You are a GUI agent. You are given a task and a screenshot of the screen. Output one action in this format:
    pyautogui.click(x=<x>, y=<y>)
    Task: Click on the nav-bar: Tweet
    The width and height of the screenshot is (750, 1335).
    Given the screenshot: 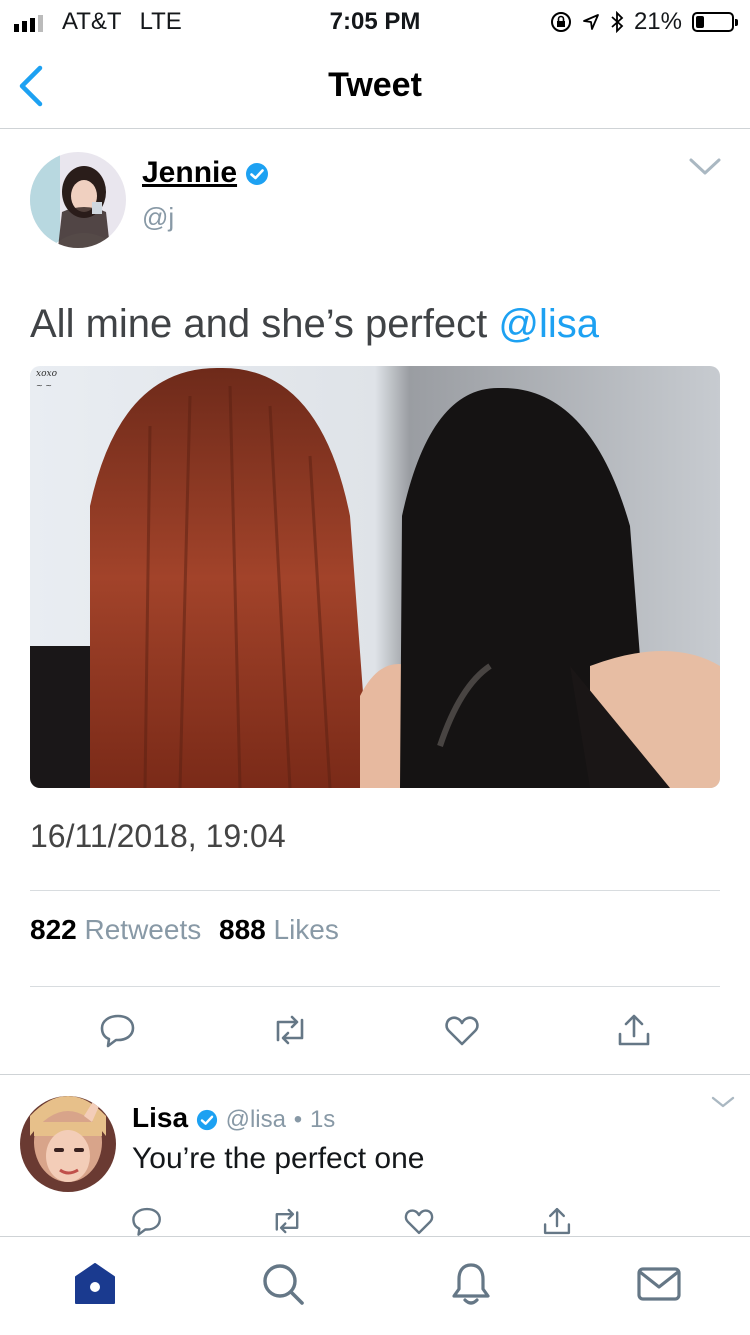 What is the action you would take?
    pyautogui.click(x=375, y=86)
    